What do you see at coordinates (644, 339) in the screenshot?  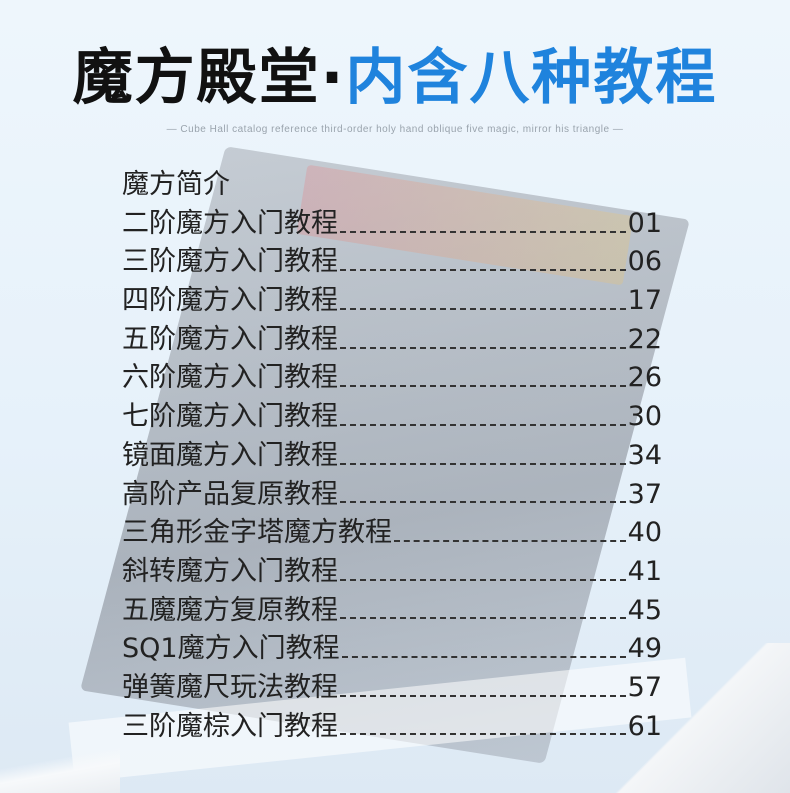 I see `toc-entry-page-number: 22` at bounding box center [644, 339].